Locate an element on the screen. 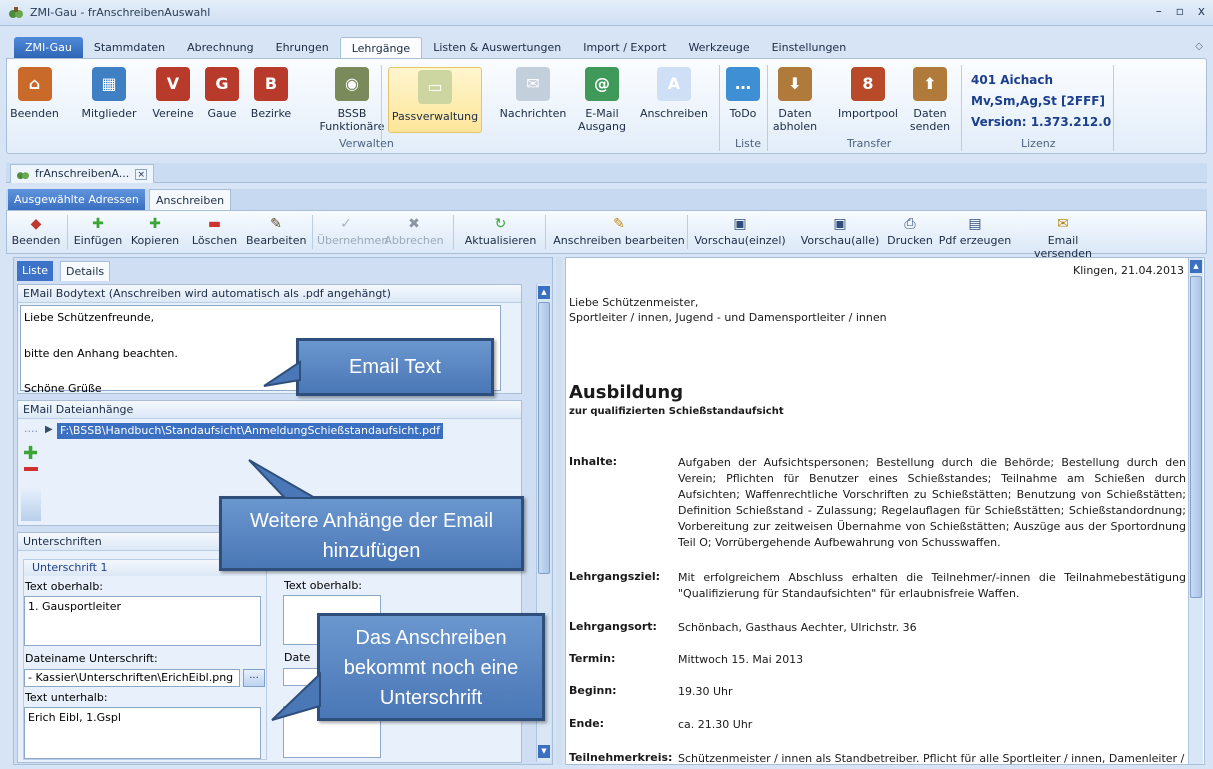 The height and width of the screenshot is (769, 1213). close-button: x is located at coordinates (1201, 11).